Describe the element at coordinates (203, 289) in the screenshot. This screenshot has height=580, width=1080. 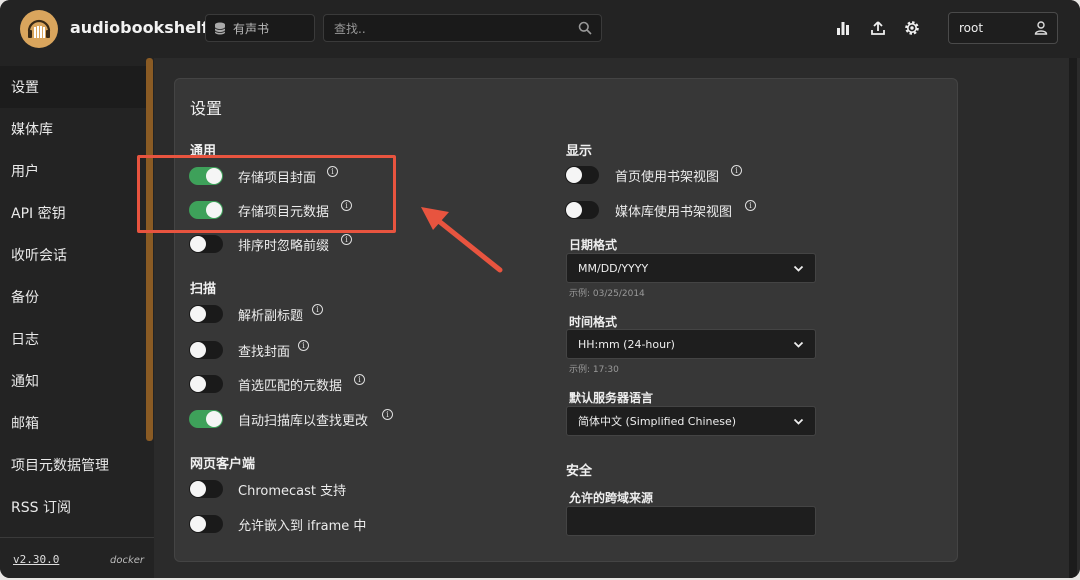
I see `section-scan: 扫描` at that location.